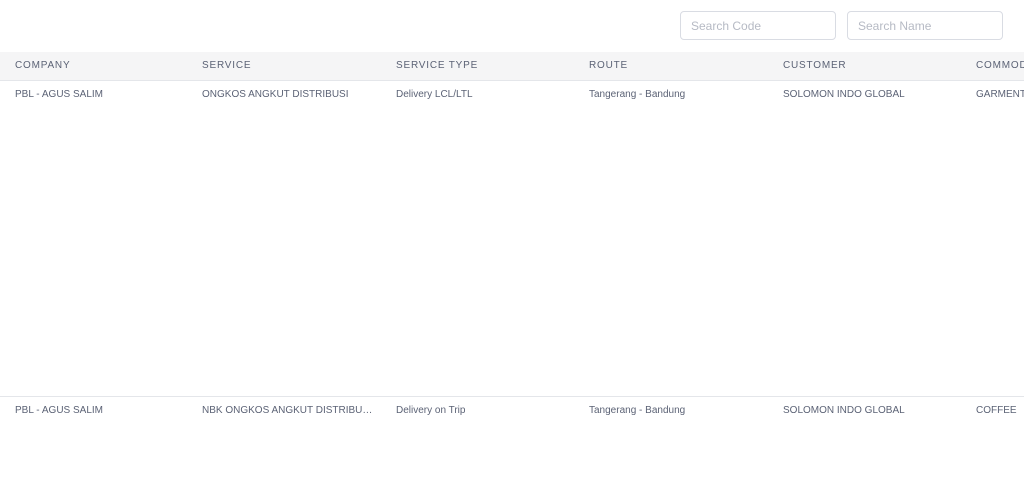  I want to click on search-code-input, so click(758, 25).